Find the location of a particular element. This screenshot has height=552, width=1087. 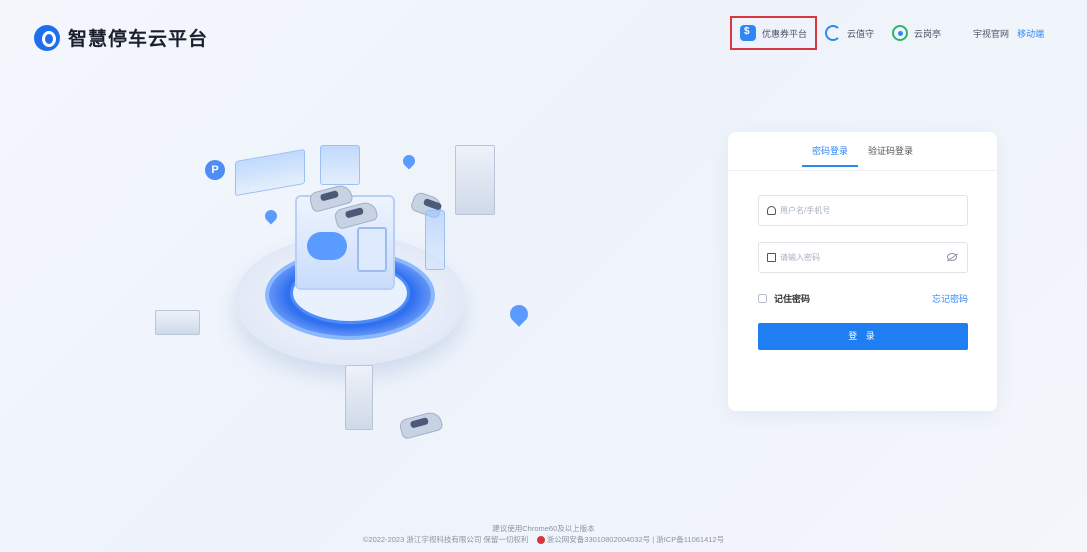

nav-coupon-platform: 优惠券平台 is located at coordinates (774, 33).